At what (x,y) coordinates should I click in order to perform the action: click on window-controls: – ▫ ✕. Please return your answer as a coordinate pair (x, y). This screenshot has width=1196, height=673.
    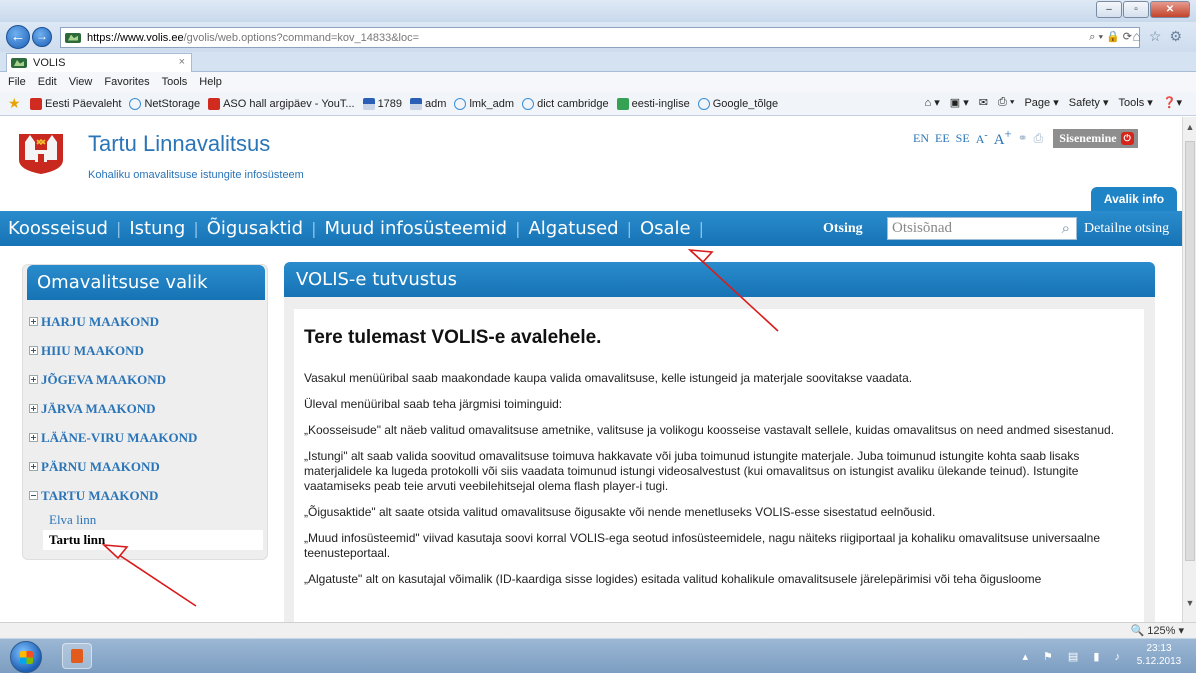
    Looking at the image, I should click on (1143, 9).